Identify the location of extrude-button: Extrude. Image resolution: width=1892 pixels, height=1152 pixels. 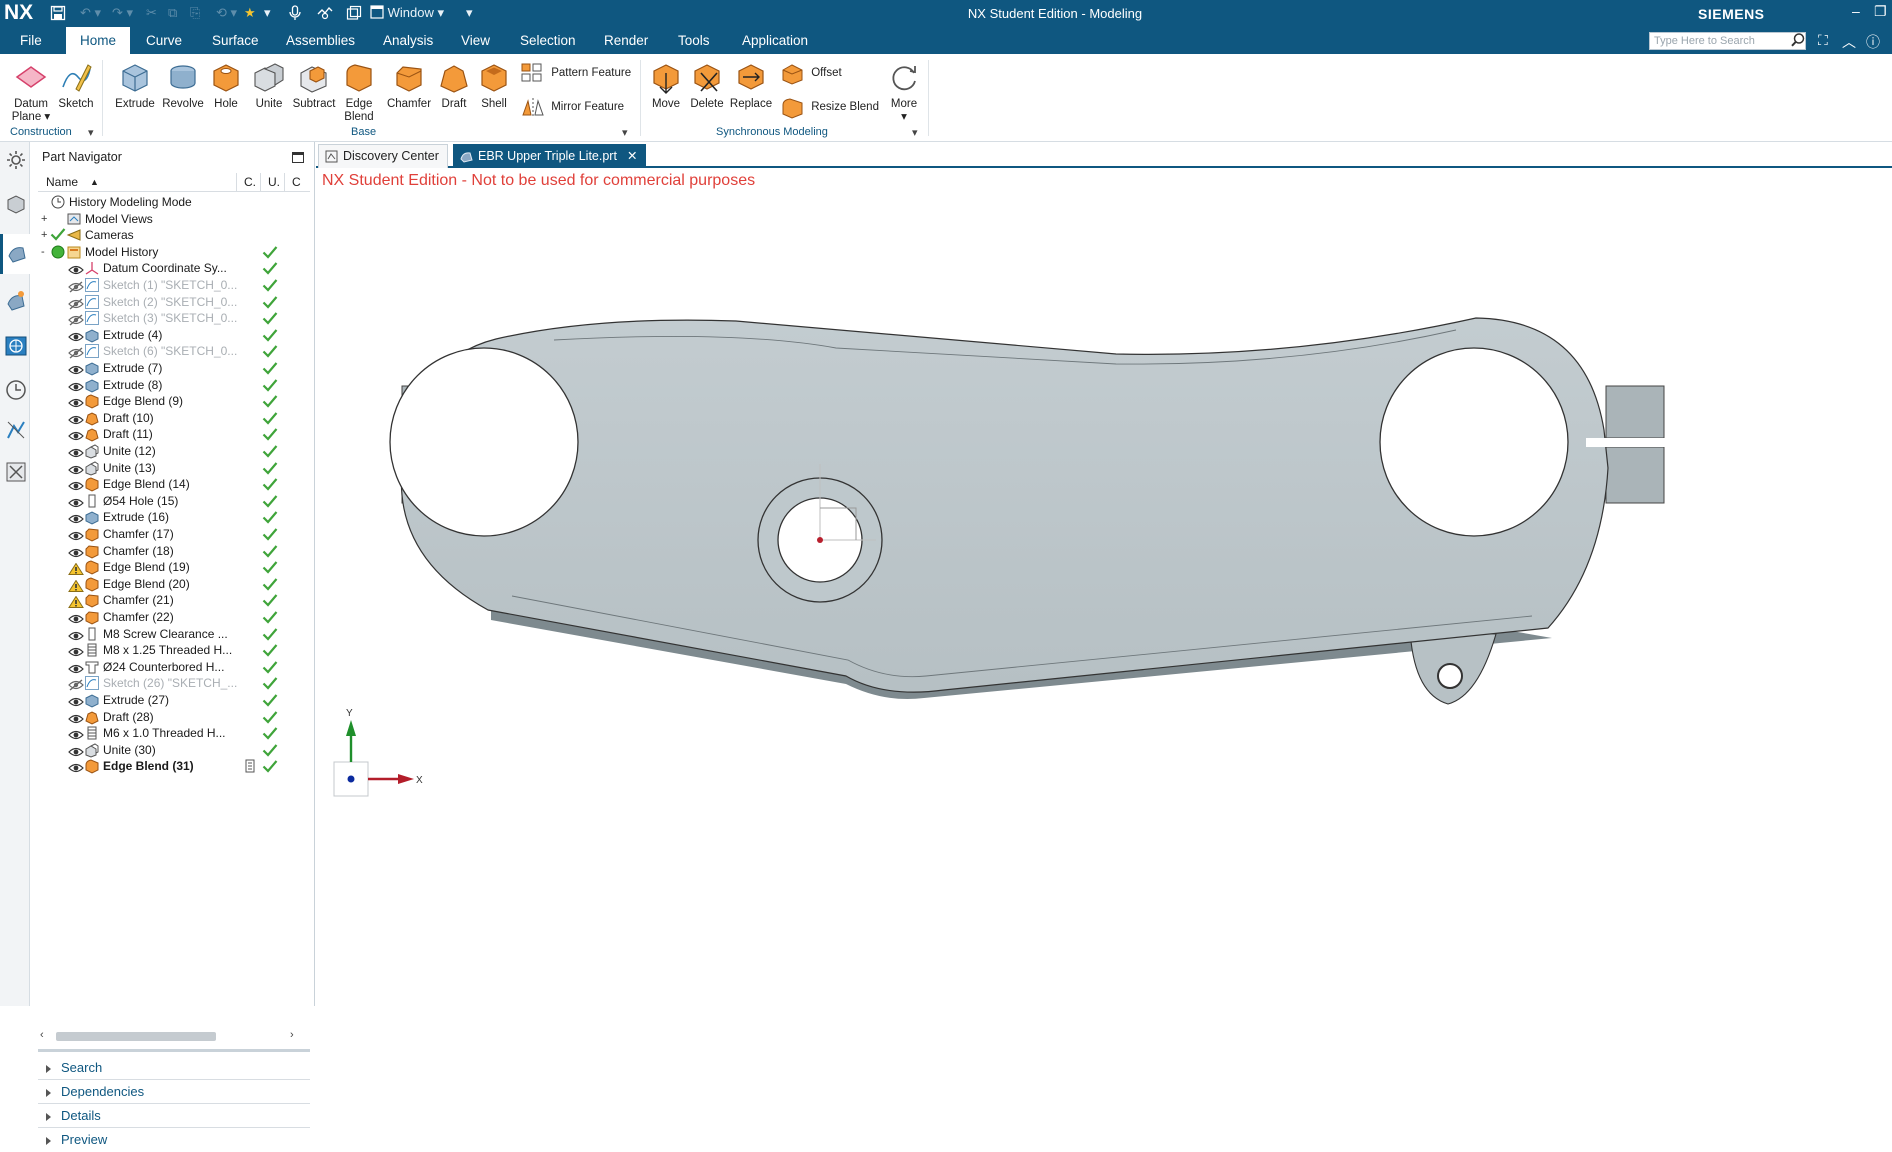
(135, 85).